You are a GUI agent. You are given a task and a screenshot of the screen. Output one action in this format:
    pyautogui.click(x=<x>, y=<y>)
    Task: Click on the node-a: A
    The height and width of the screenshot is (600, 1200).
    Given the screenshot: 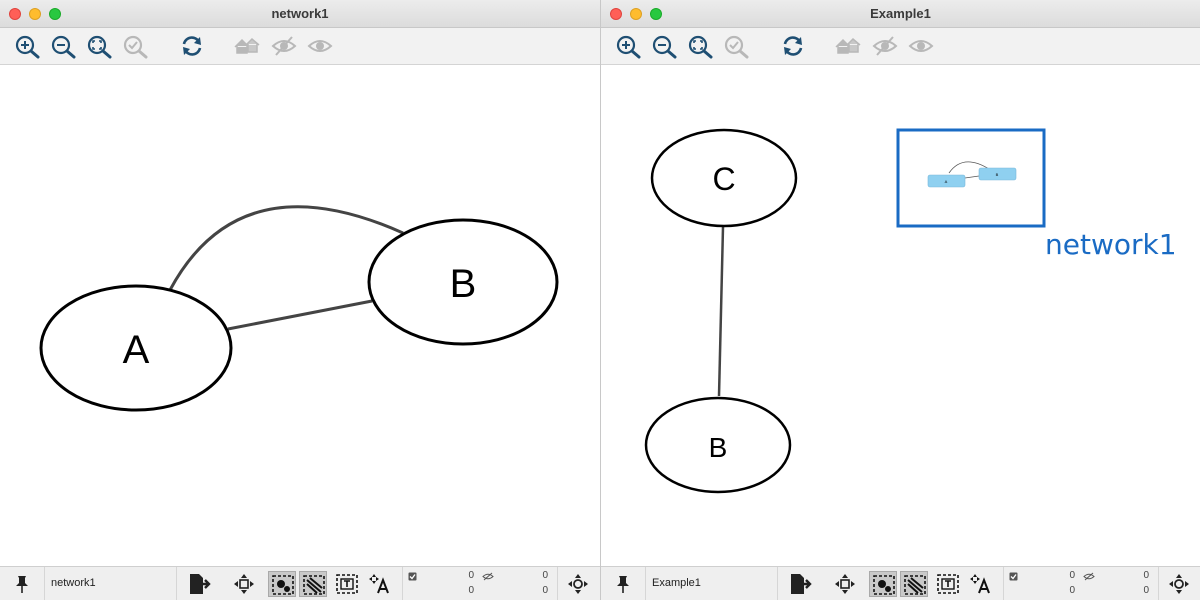 What is the action you would take?
    pyautogui.click(x=136, y=348)
    